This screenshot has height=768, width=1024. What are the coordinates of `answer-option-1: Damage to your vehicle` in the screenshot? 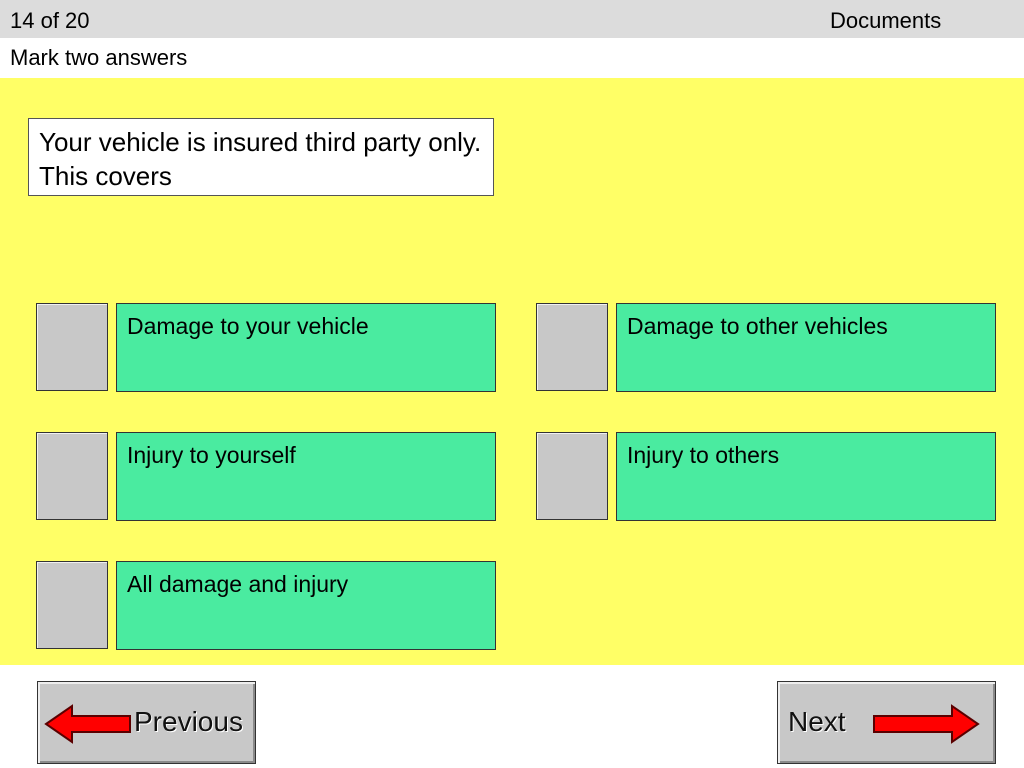 It's located at (306, 347).